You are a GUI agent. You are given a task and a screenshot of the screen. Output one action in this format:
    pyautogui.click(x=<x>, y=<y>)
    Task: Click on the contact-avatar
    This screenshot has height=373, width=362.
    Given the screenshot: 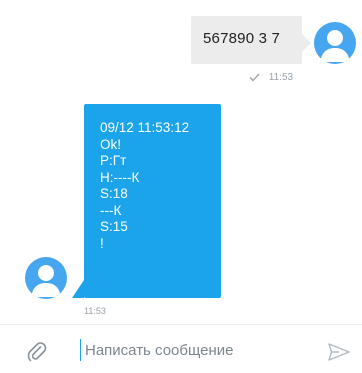 What is the action you would take?
    pyautogui.click(x=46, y=278)
    